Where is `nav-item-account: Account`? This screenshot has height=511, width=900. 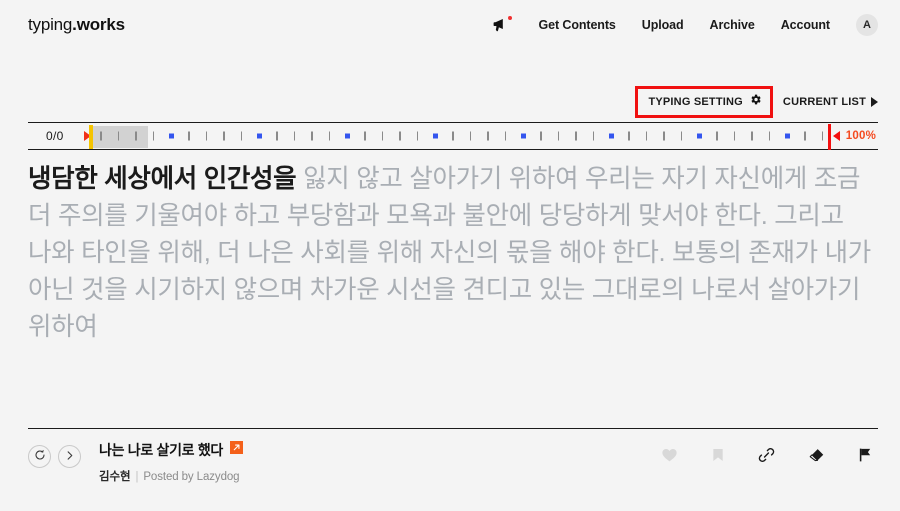
nav-item-account: Account is located at coordinates (805, 25).